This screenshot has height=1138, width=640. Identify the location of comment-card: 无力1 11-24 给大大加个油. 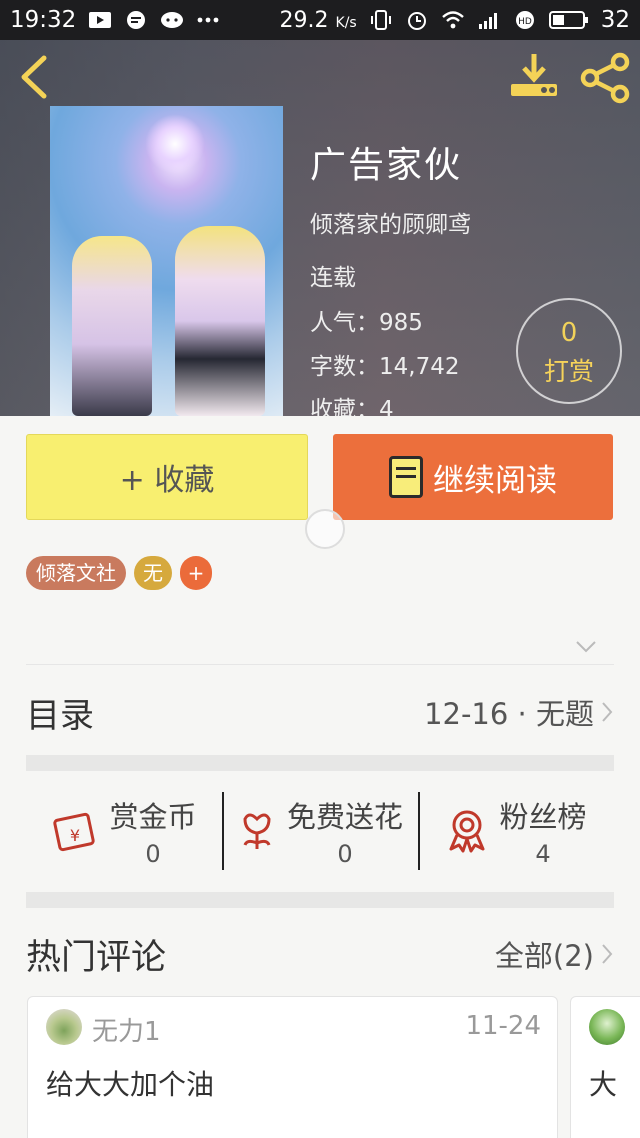
(292, 1067).